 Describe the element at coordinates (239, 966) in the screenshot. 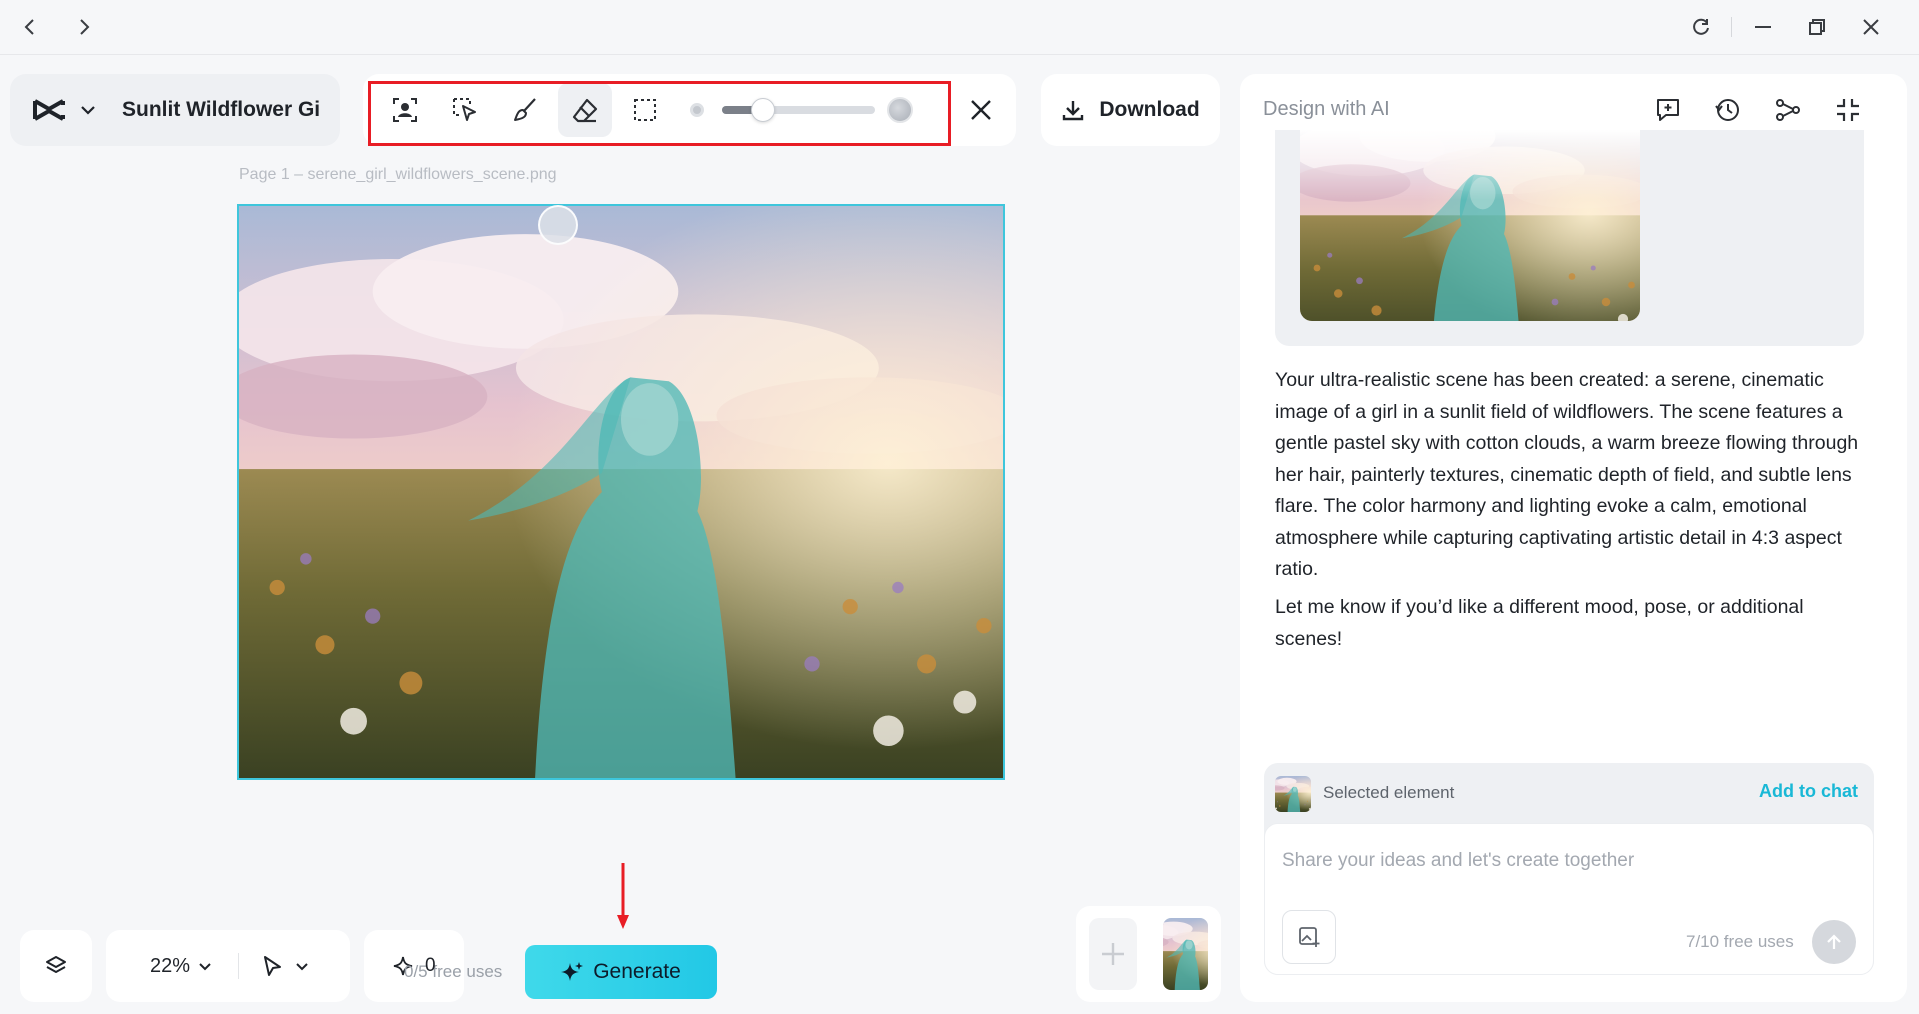

I see `zoom-divider` at that location.